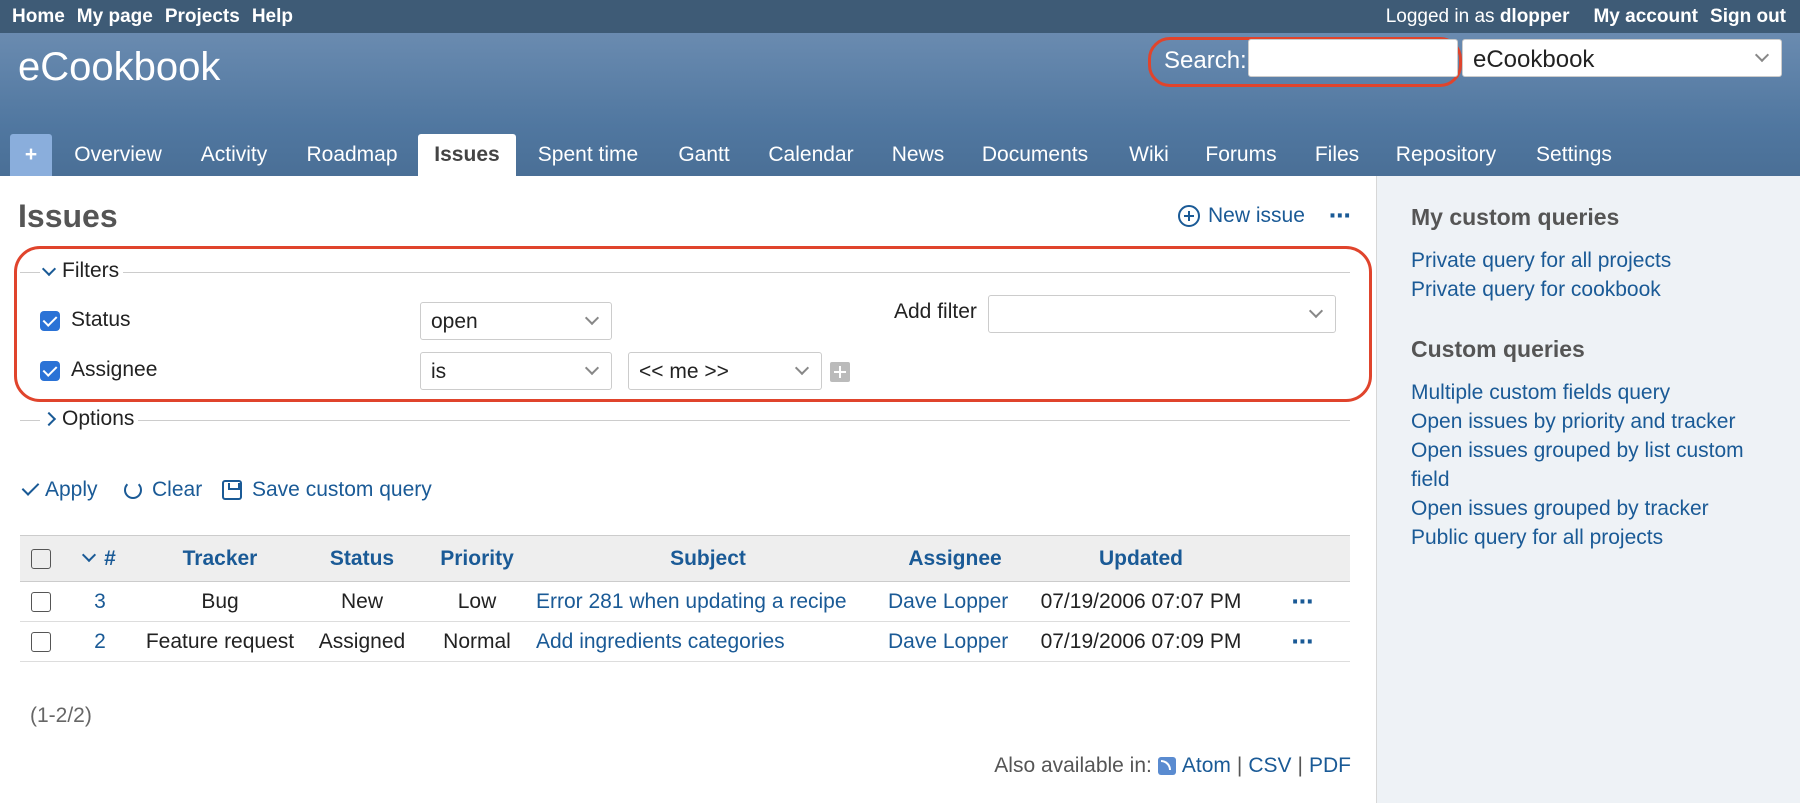 Image resolution: width=1800 pixels, height=803 pixels. What do you see at coordinates (708, 641) in the screenshot?
I see `issue-subject-link: Add ingredients categories` at bounding box center [708, 641].